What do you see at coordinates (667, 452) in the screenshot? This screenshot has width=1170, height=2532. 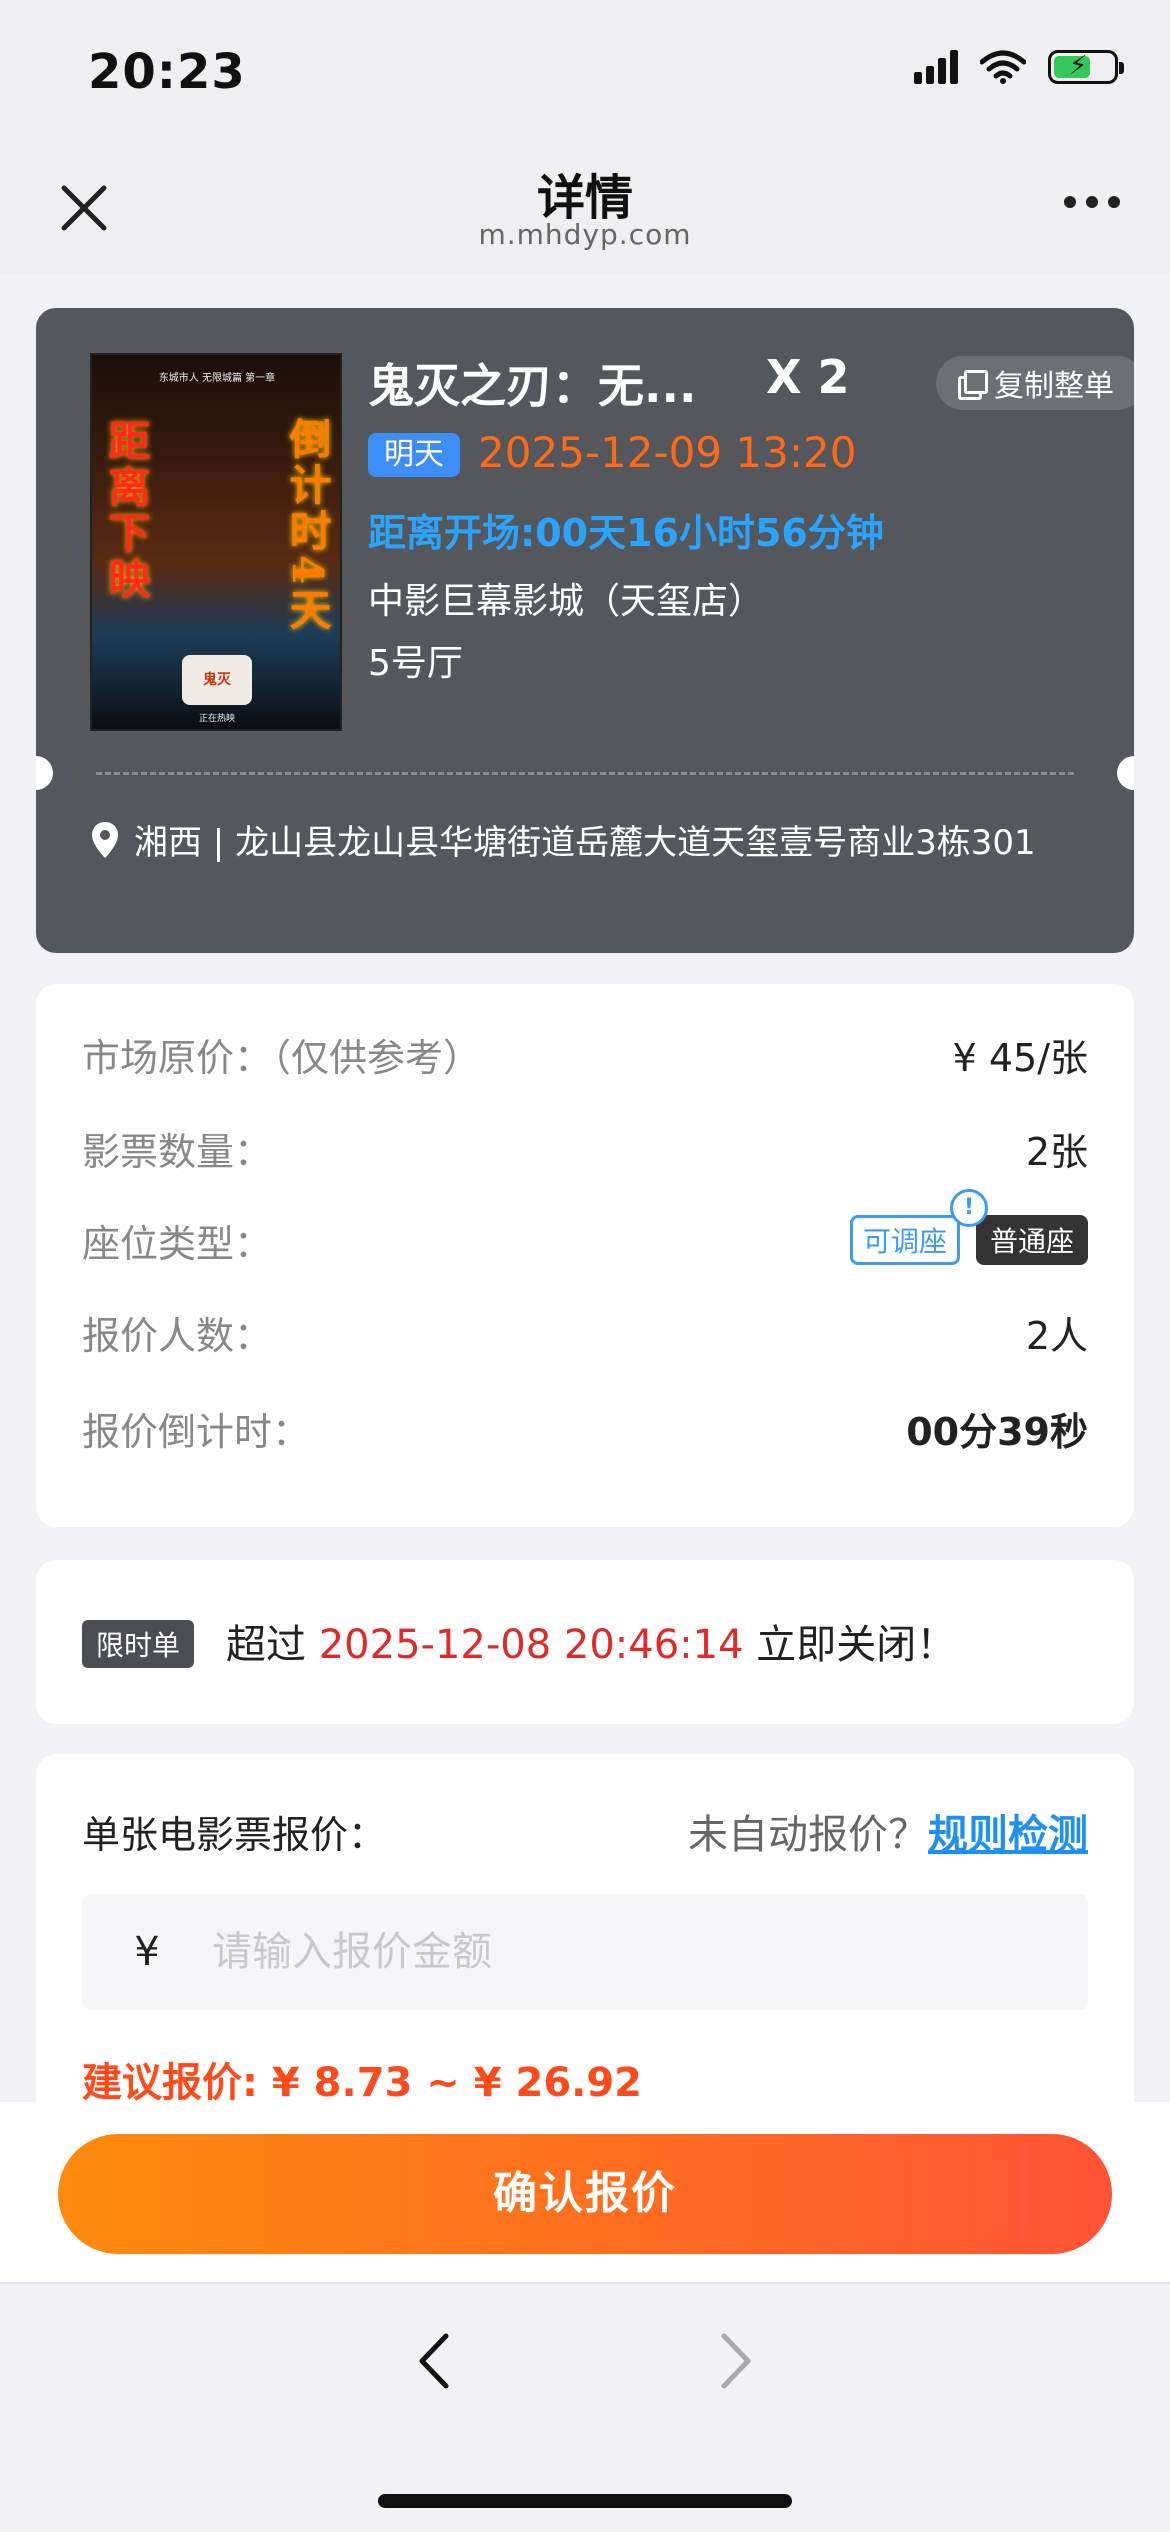 I see `show-time: 2025-12-09 13:20` at bounding box center [667, 452].